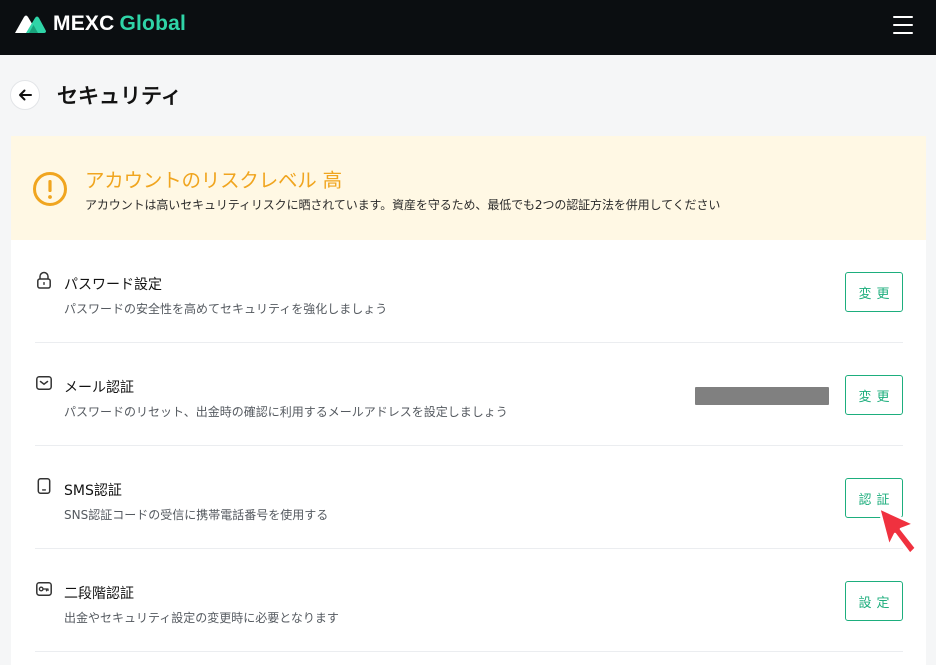 The width and height of the screenshot is (936, 665). I want to click on logo-text: MEXC Global, so click(120, 23).